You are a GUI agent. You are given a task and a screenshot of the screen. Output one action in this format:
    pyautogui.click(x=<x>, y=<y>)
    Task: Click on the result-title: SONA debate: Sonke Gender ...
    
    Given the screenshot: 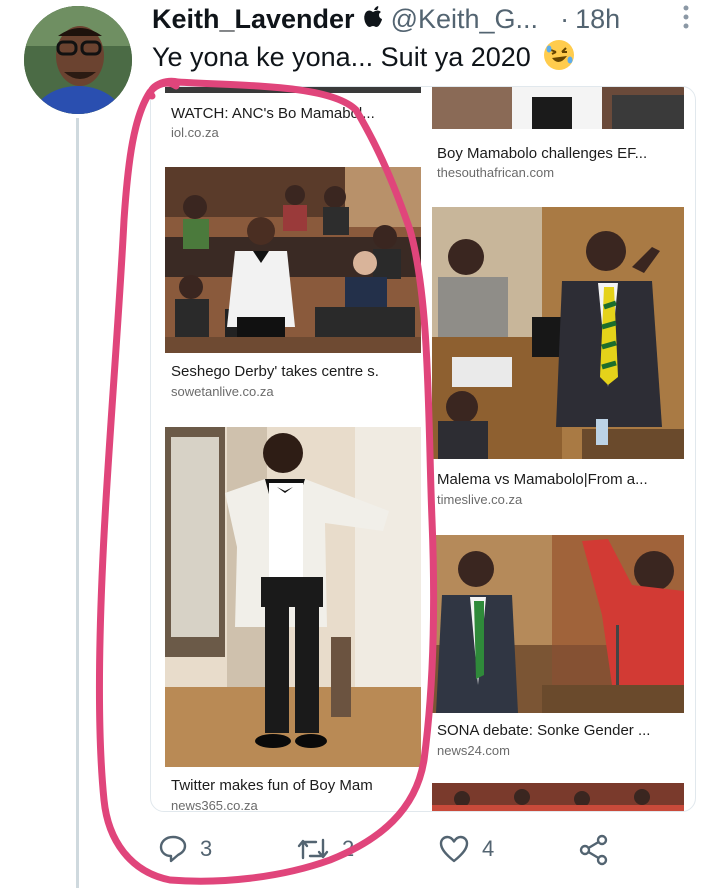 What is the action you would take?
    pyautogui.click(x=559, y=730)
    